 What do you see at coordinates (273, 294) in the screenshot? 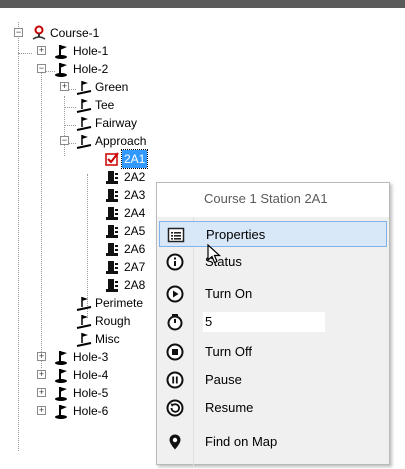
I see `menu-item-turn-on: Turn On` at bounding box center [273, 294].